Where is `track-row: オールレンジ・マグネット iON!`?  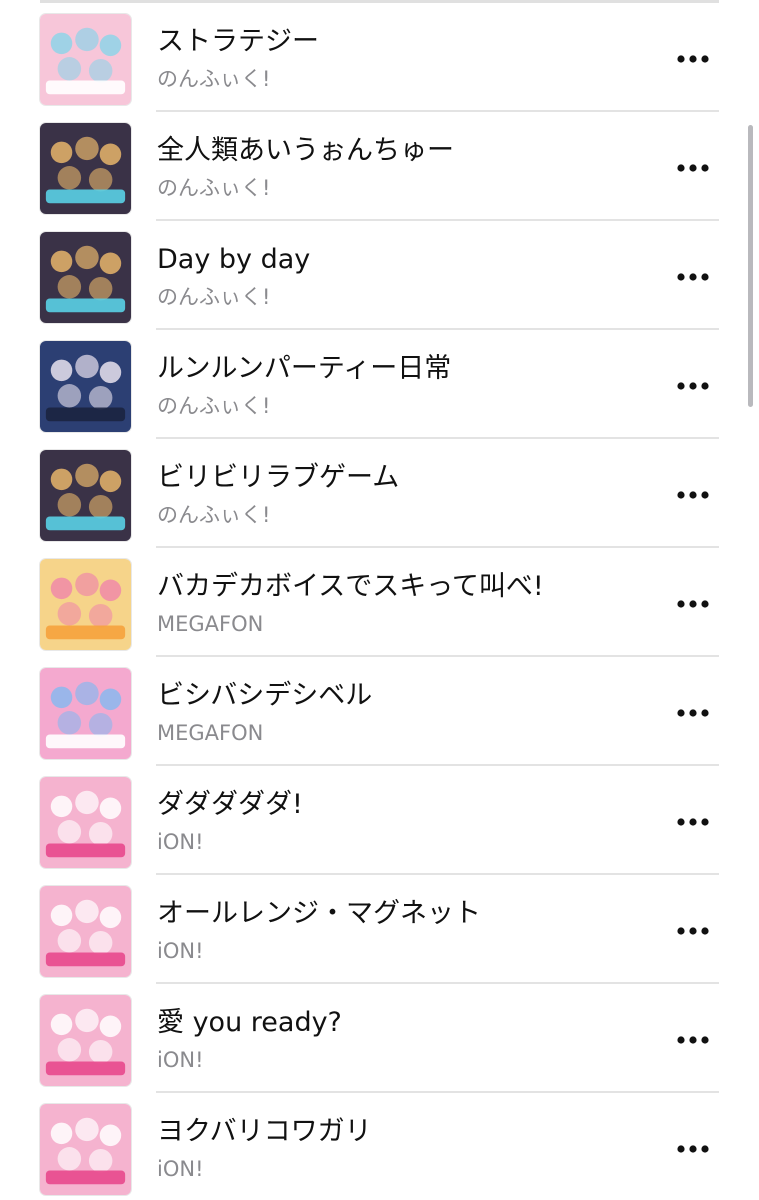 track-row: オールレンジ・マグネット iON! is located at coordinates (379, 929).